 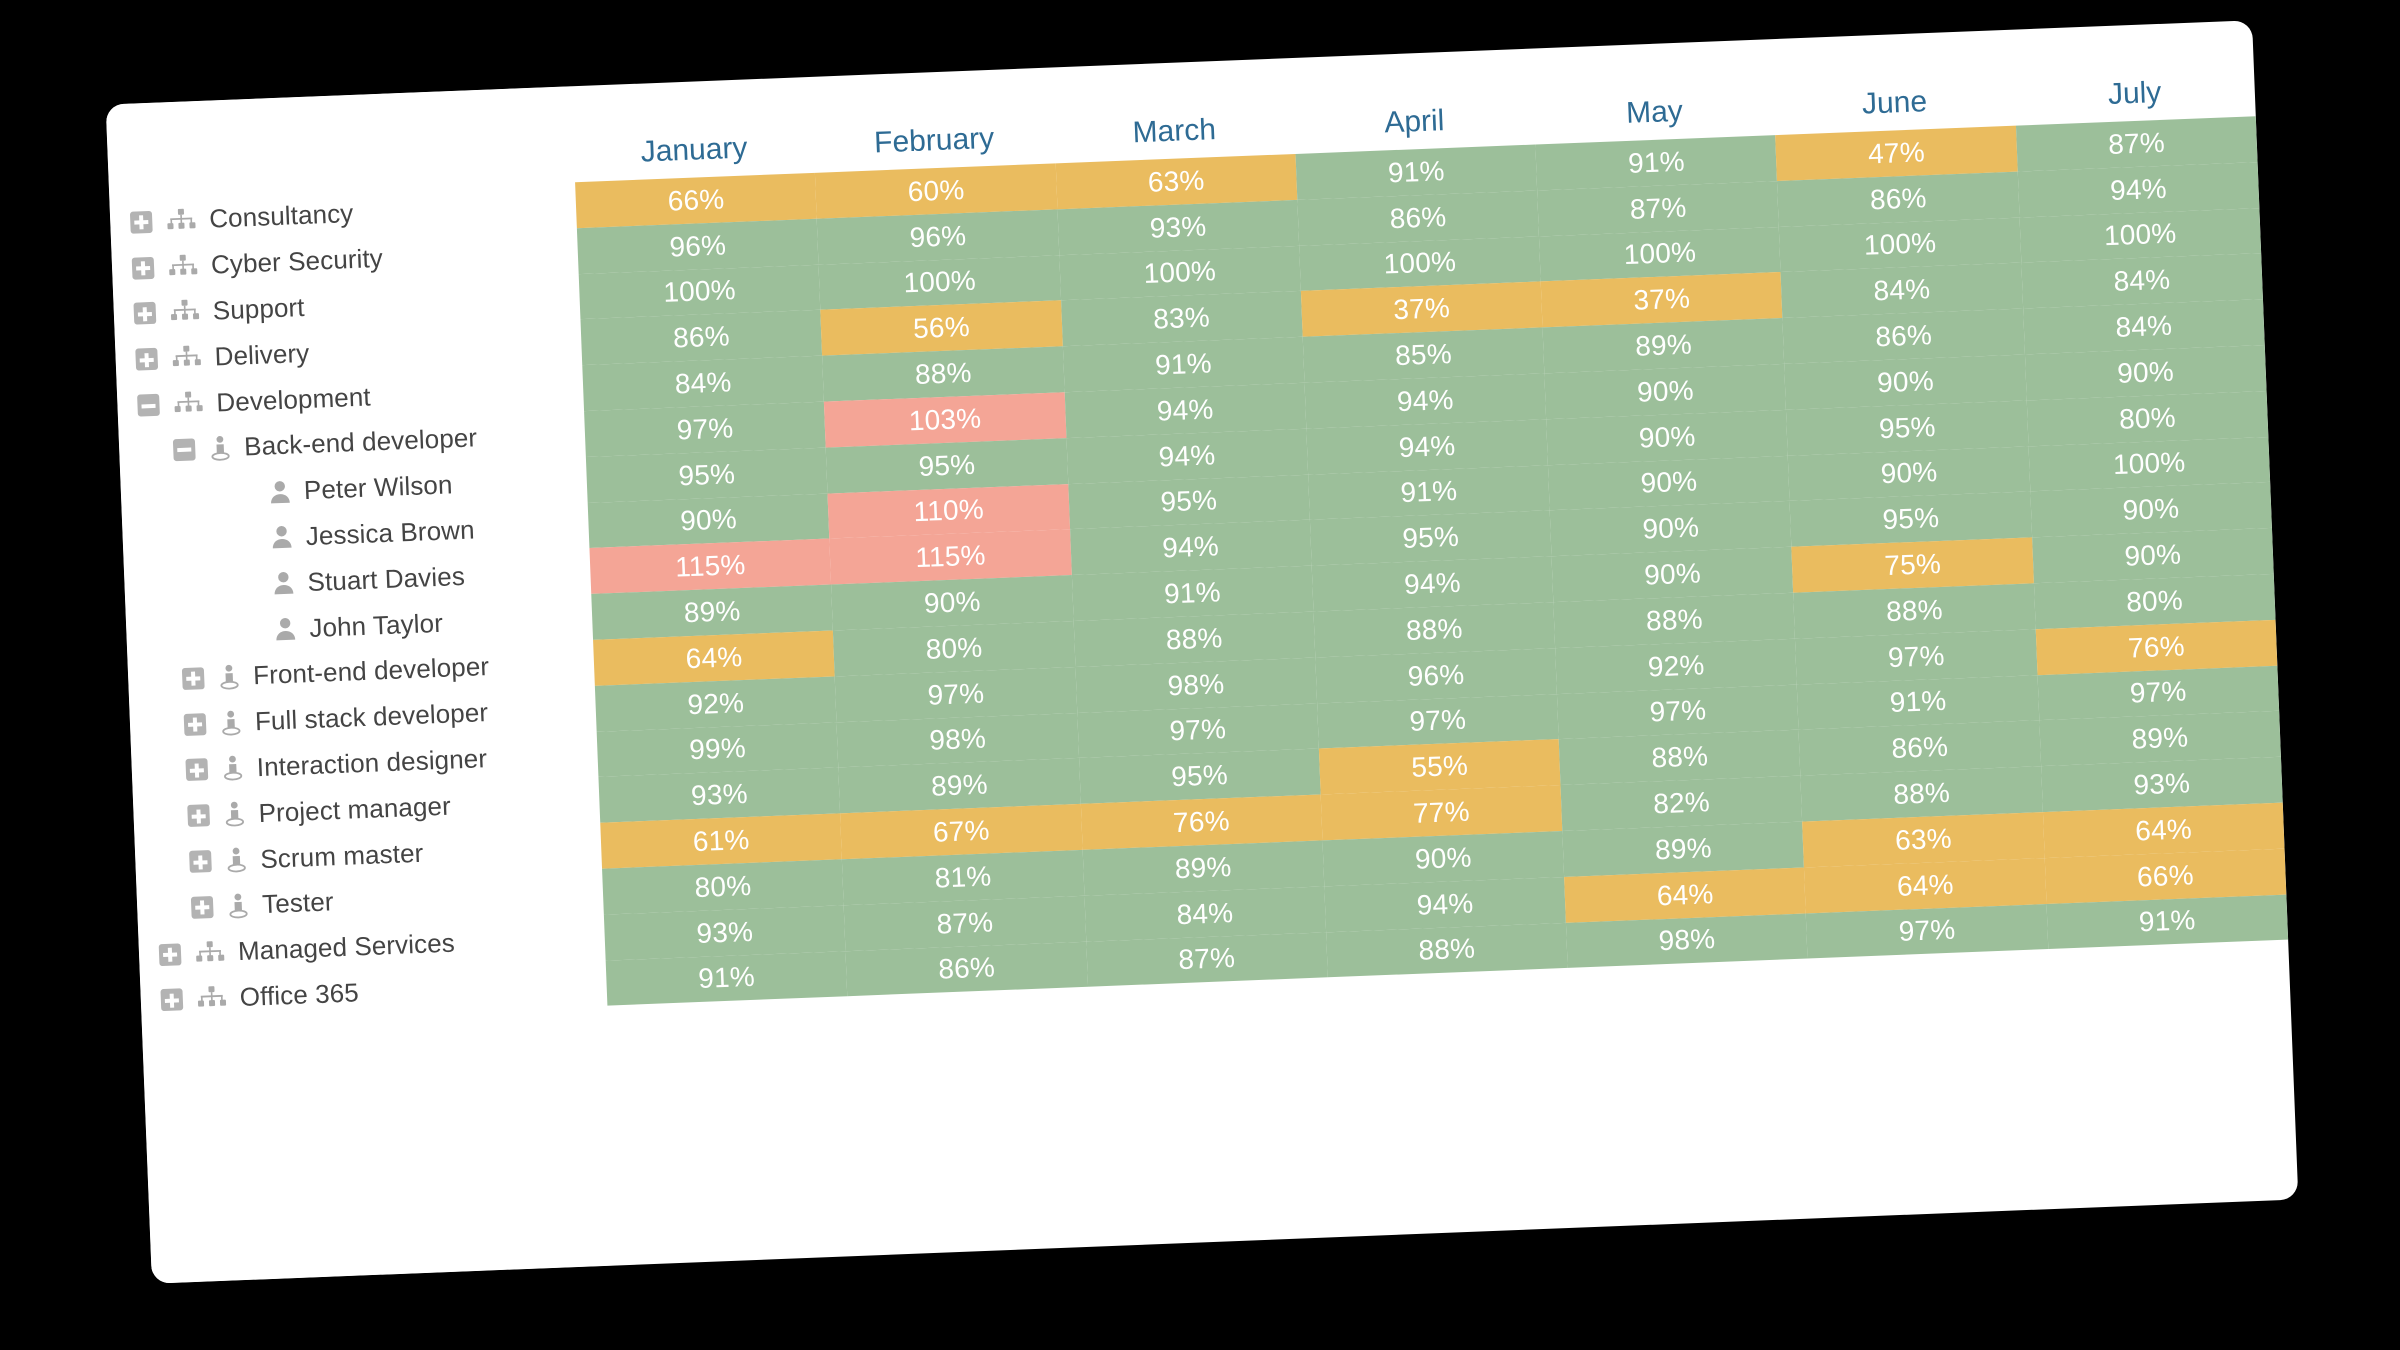 What do you see at coordinates (386, 578) in the screenshot?
I see `tree-item-label: Stuart Davies` at bounding box center [386, 578].